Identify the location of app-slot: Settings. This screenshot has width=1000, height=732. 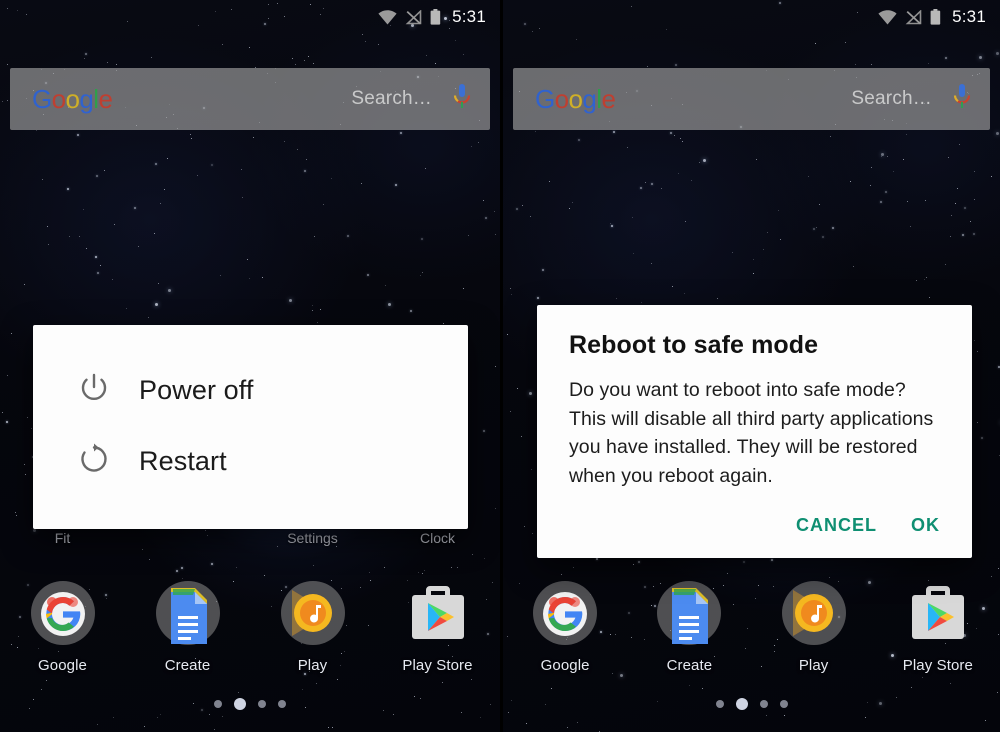
(312, 538).